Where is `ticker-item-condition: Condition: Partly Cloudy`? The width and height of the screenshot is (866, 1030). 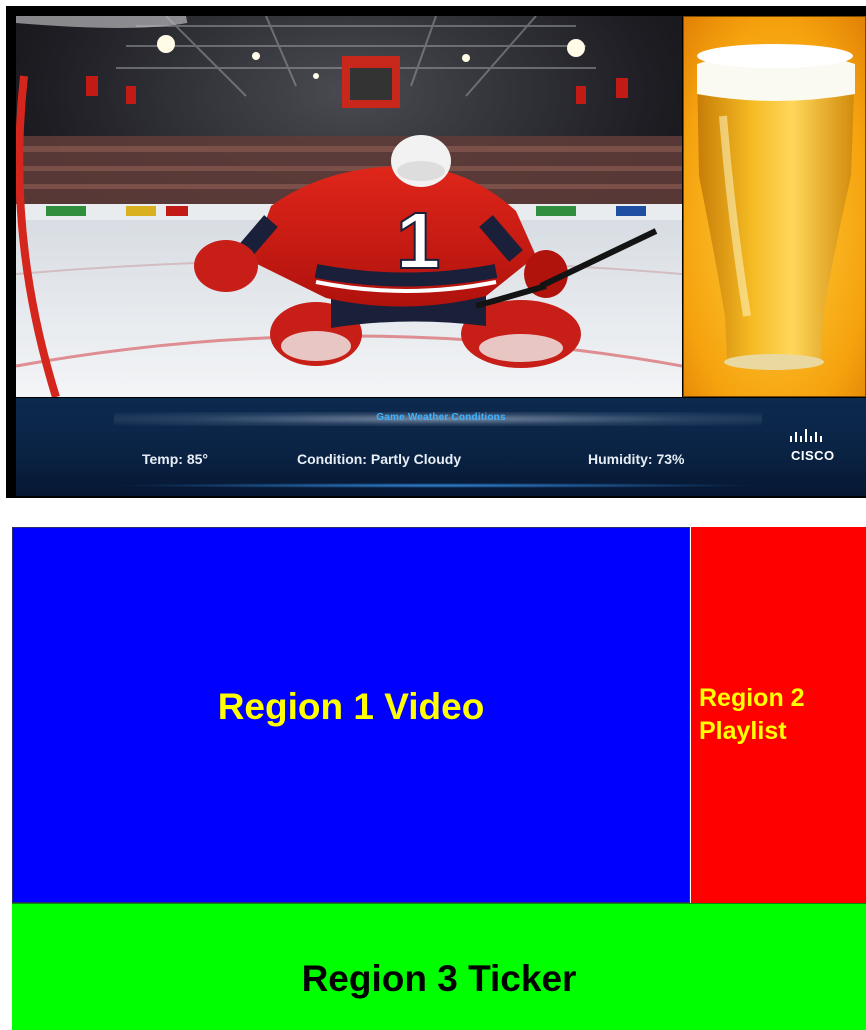 ticker-item-condition: Condition: Partly Cloudy is located at coordinates (379, 459).